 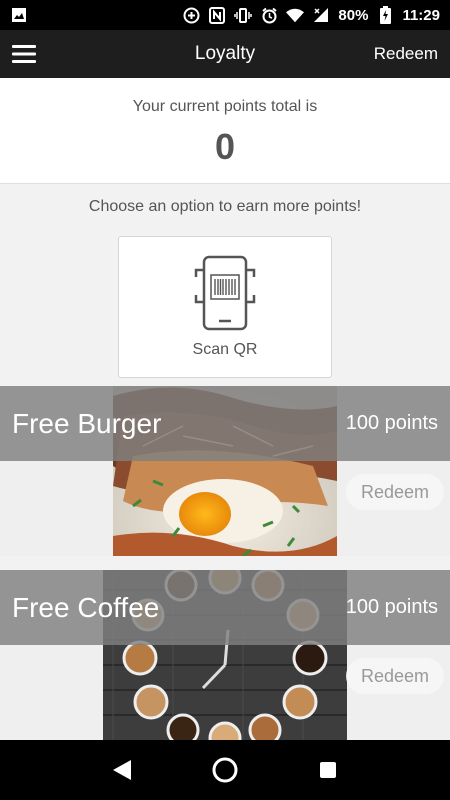 What do you see at coordinates (217, 15) in the screenshot?
I see `nfc-icon` at bounding box center [217, 15].